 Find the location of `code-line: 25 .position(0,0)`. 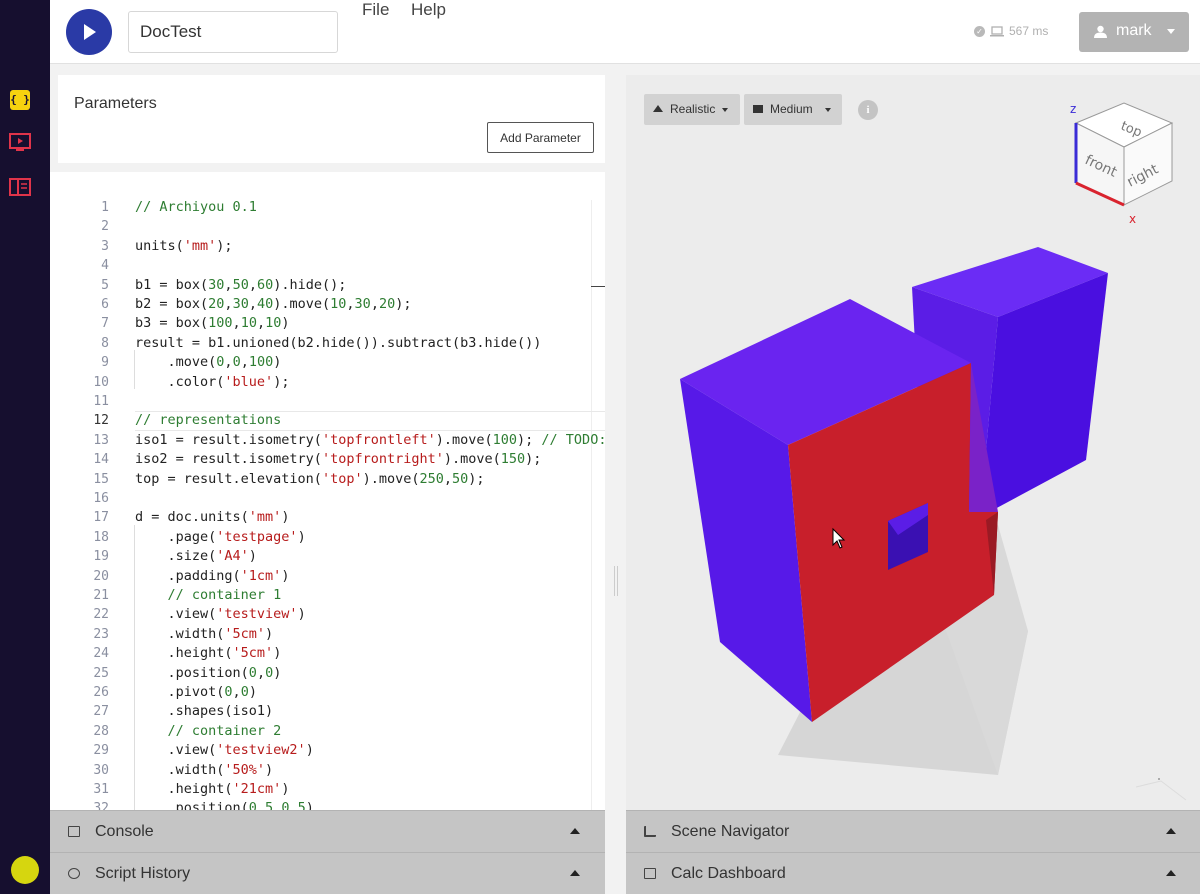

code-line: 25 .position(0,0) is located at coordinates (327, 673).